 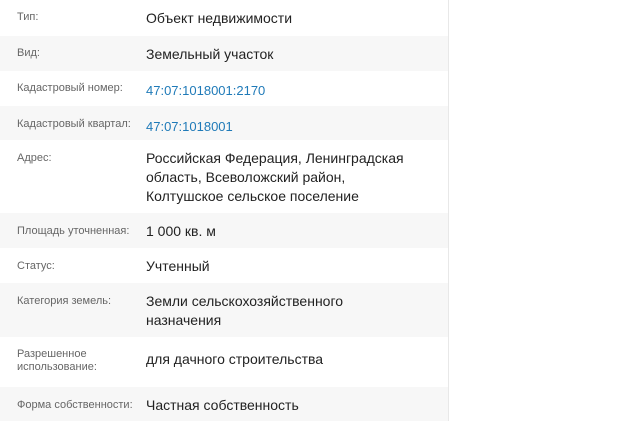 I want to click on row-label: Площадь уточненная:, so click(x=73, y=231).